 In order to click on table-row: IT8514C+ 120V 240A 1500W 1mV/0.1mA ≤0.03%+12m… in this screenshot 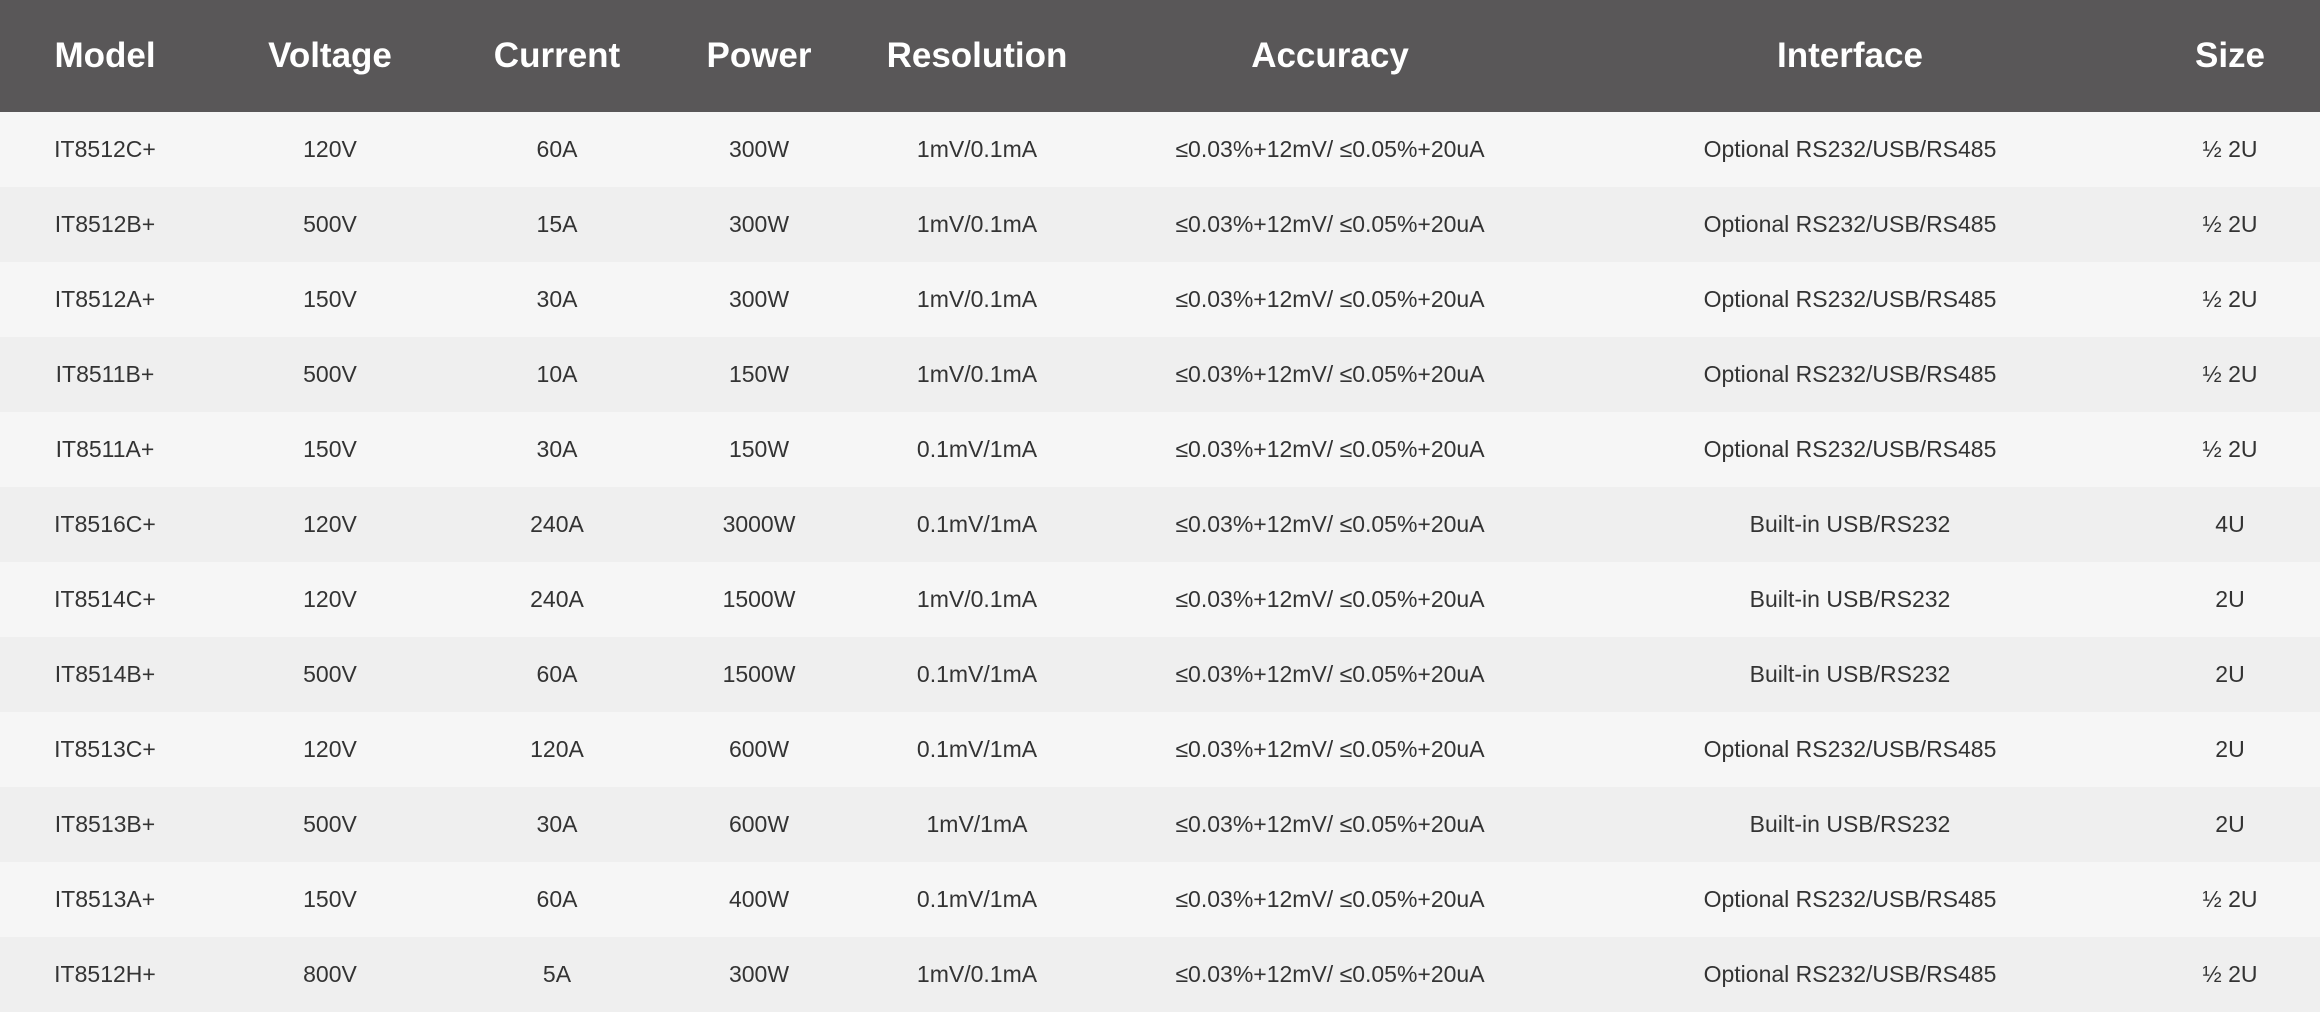, I will do `click(1160, 599)`.